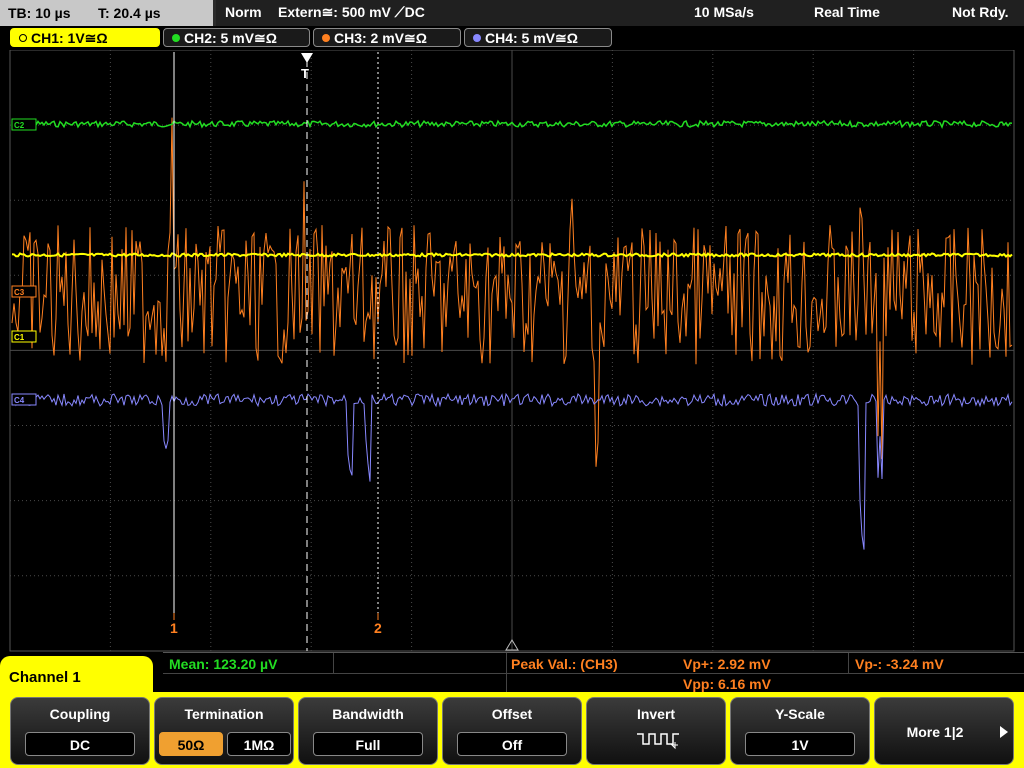 Image resolution: width=1024 pixels, height=768 pixels. What do you see at coordinates (224, 714) in the screenshot?
I see `termination-label: Termination` at bounding box center [224, 714].